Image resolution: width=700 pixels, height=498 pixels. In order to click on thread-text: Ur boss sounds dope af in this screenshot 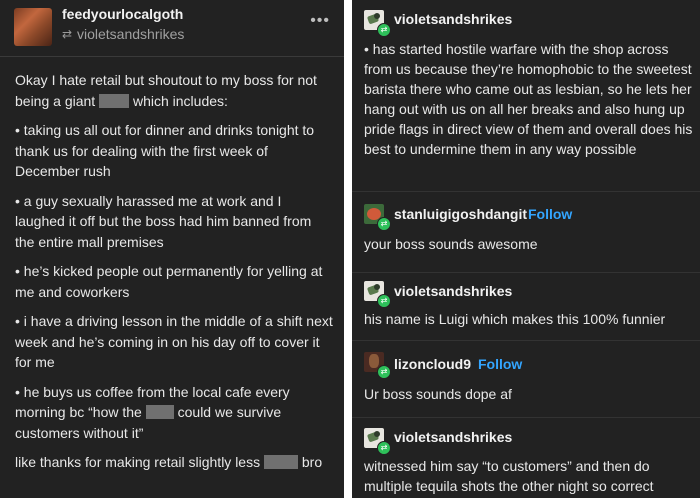, I will do `click(438, 394)`.